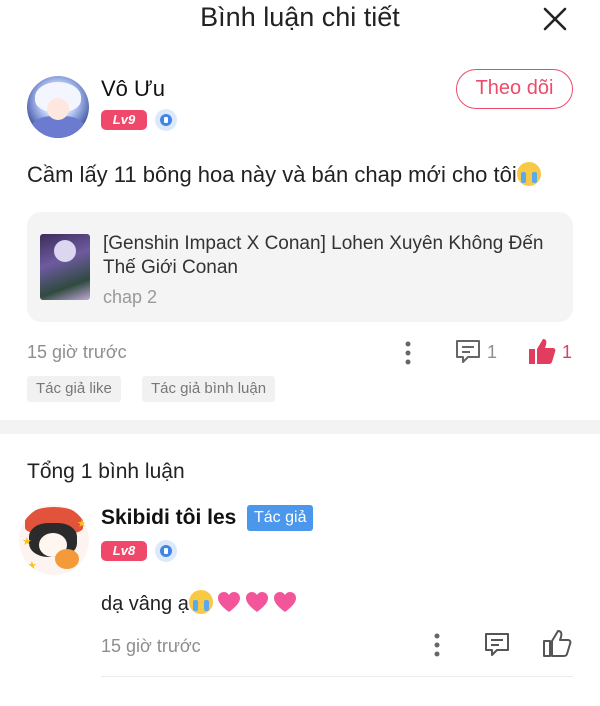 This screenshot has width=600, height=706. I want to click on level-badge: Lv9, so click(124, 120).